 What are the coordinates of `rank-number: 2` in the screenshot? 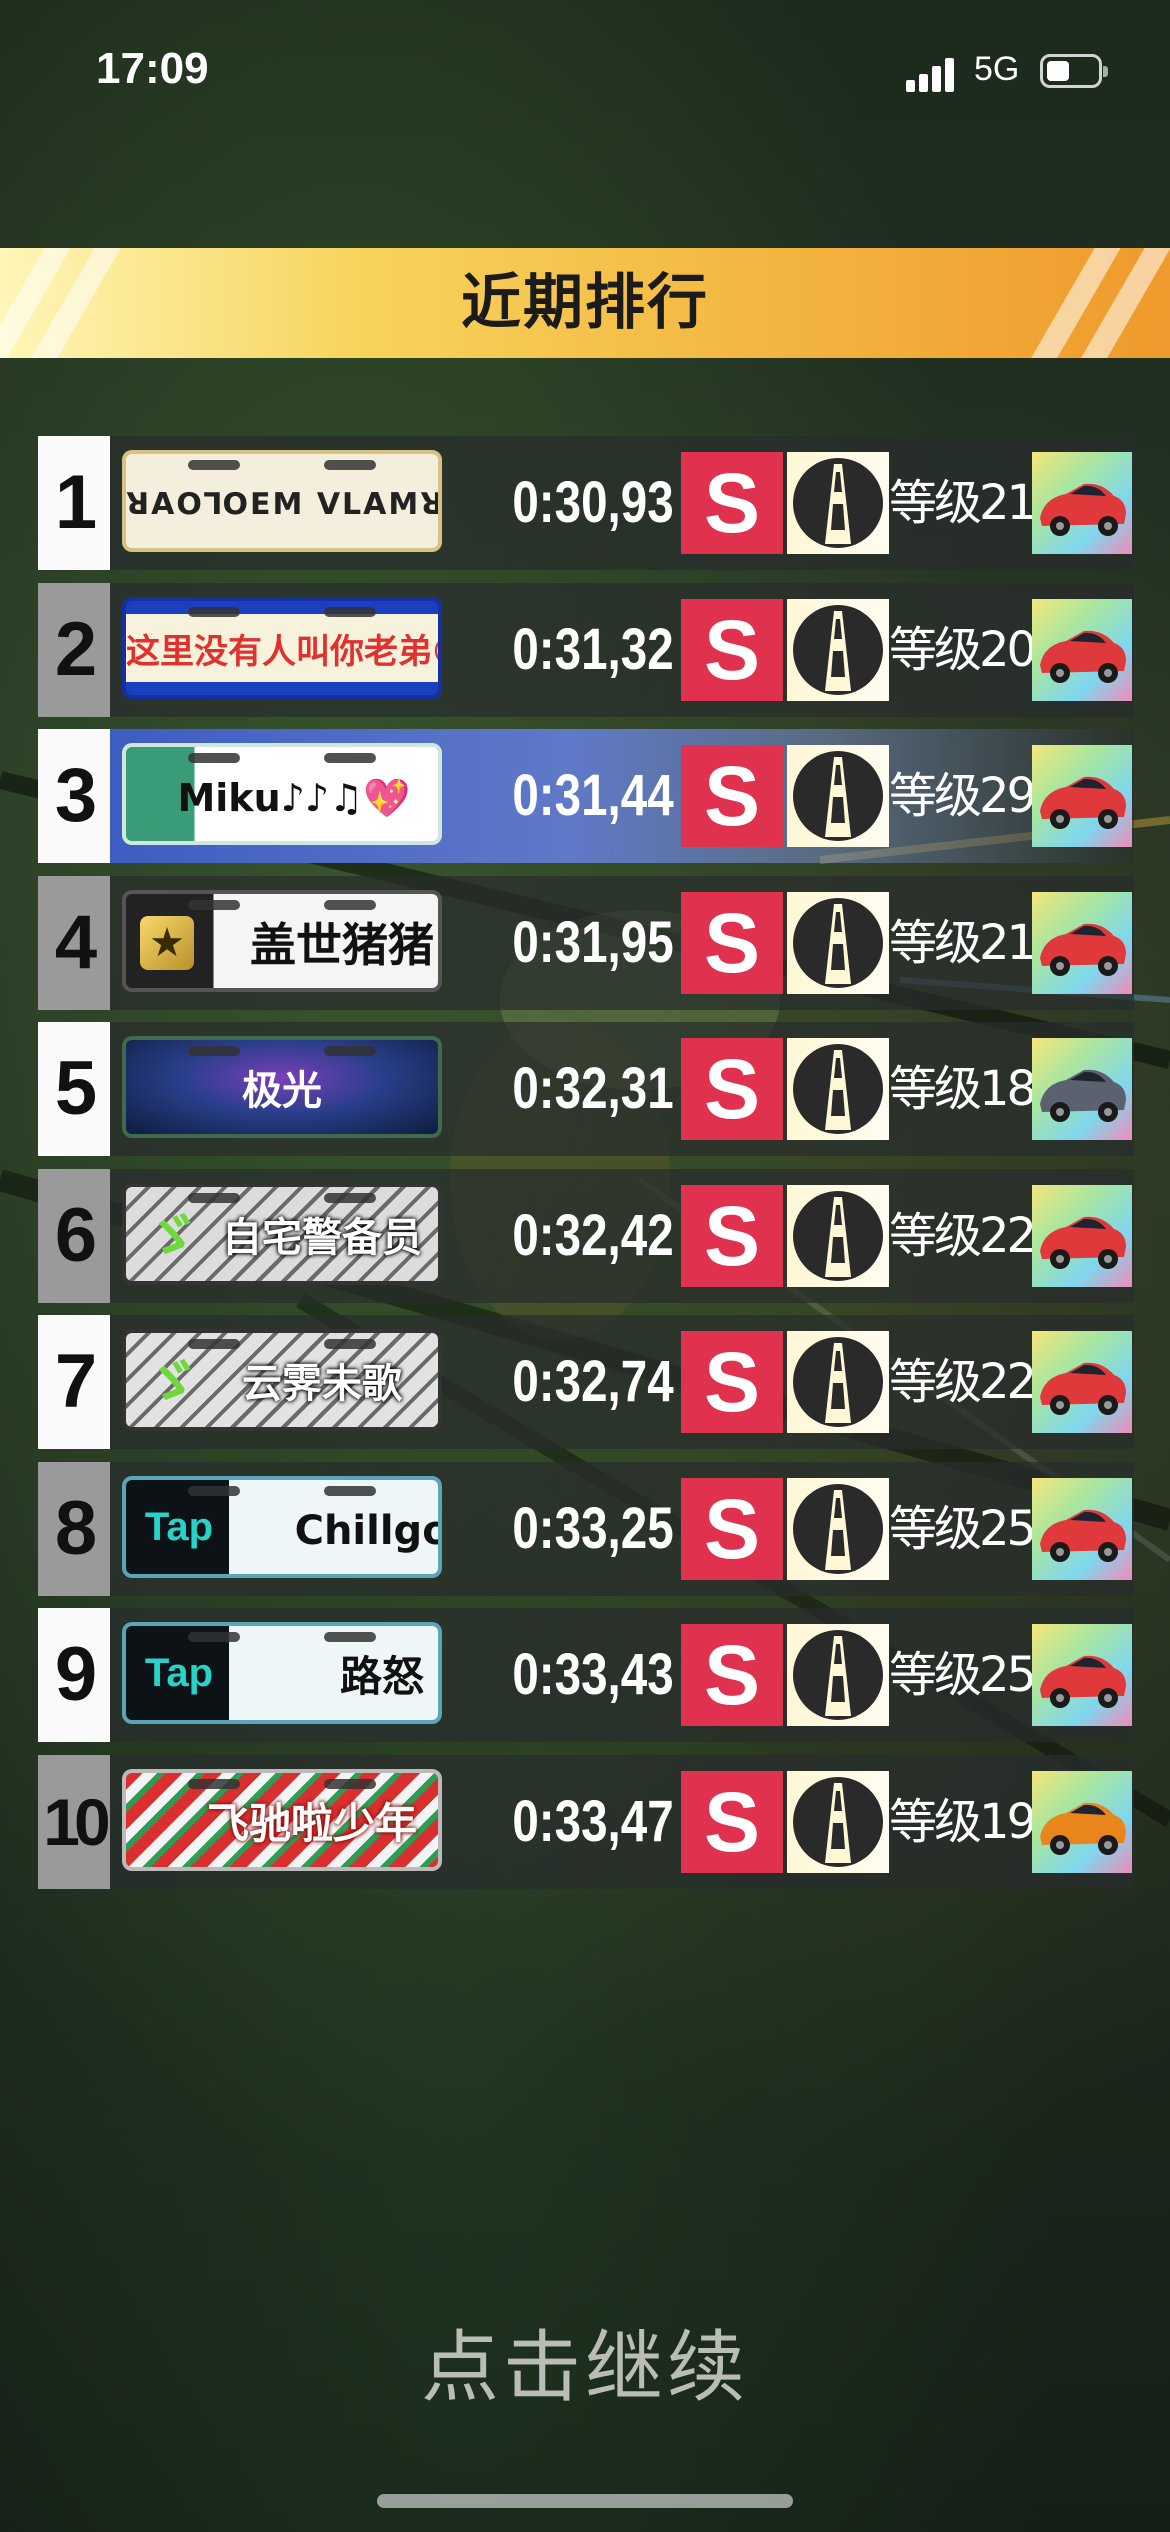 It's located at (74, 649).